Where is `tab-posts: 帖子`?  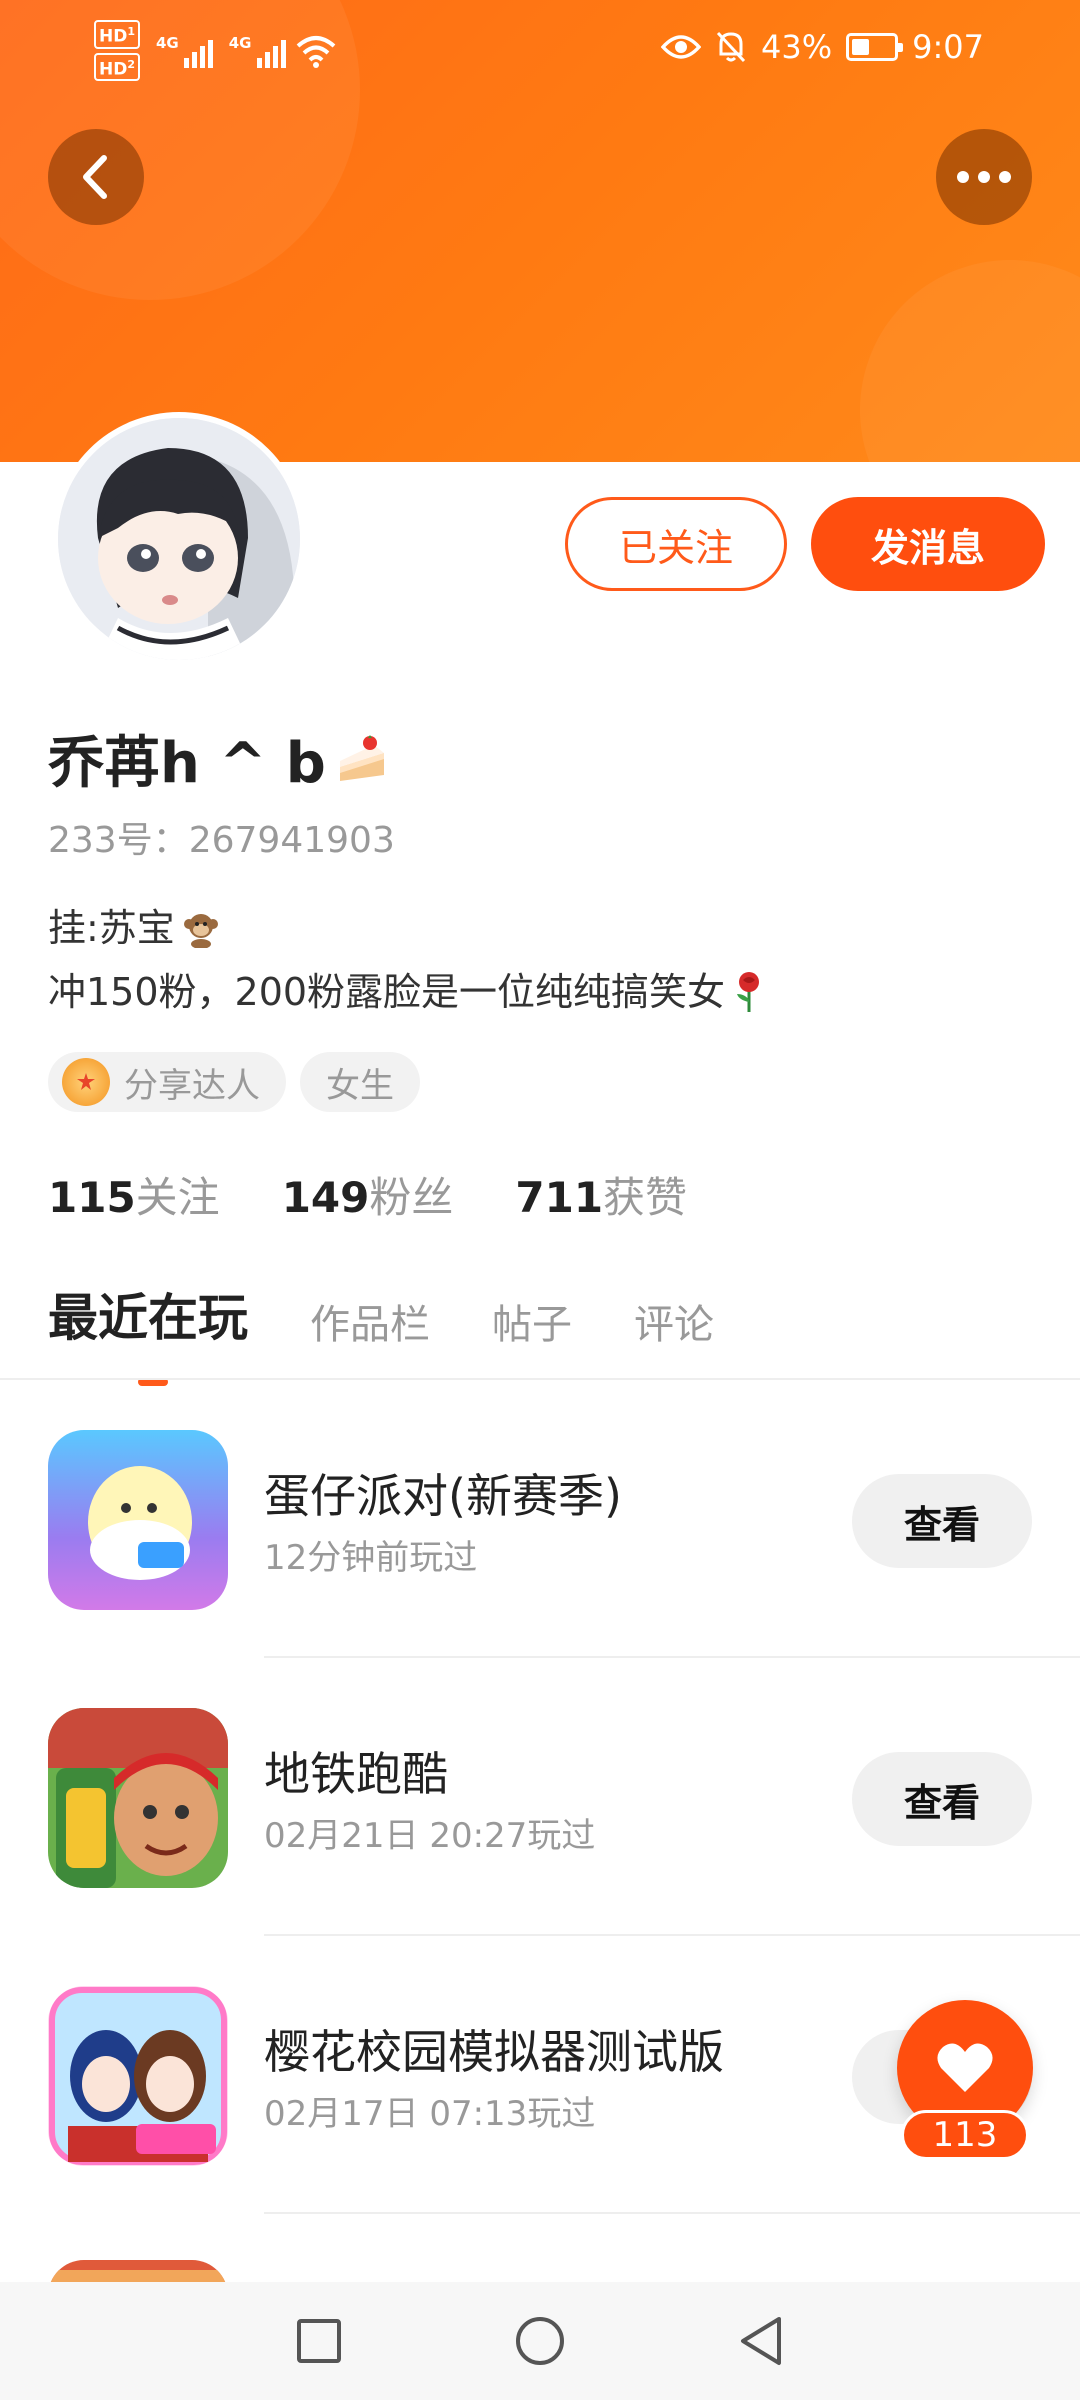
tab-posts: 帖子 is located at coordinates (532, 1321).